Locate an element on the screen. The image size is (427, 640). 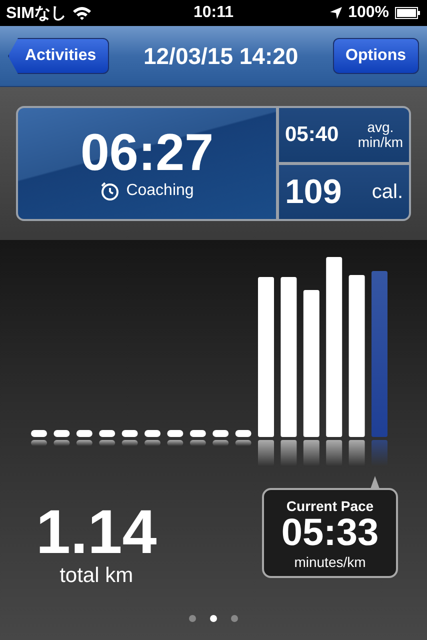
coaching-label: Coaching is located at coordinates (160, 191).